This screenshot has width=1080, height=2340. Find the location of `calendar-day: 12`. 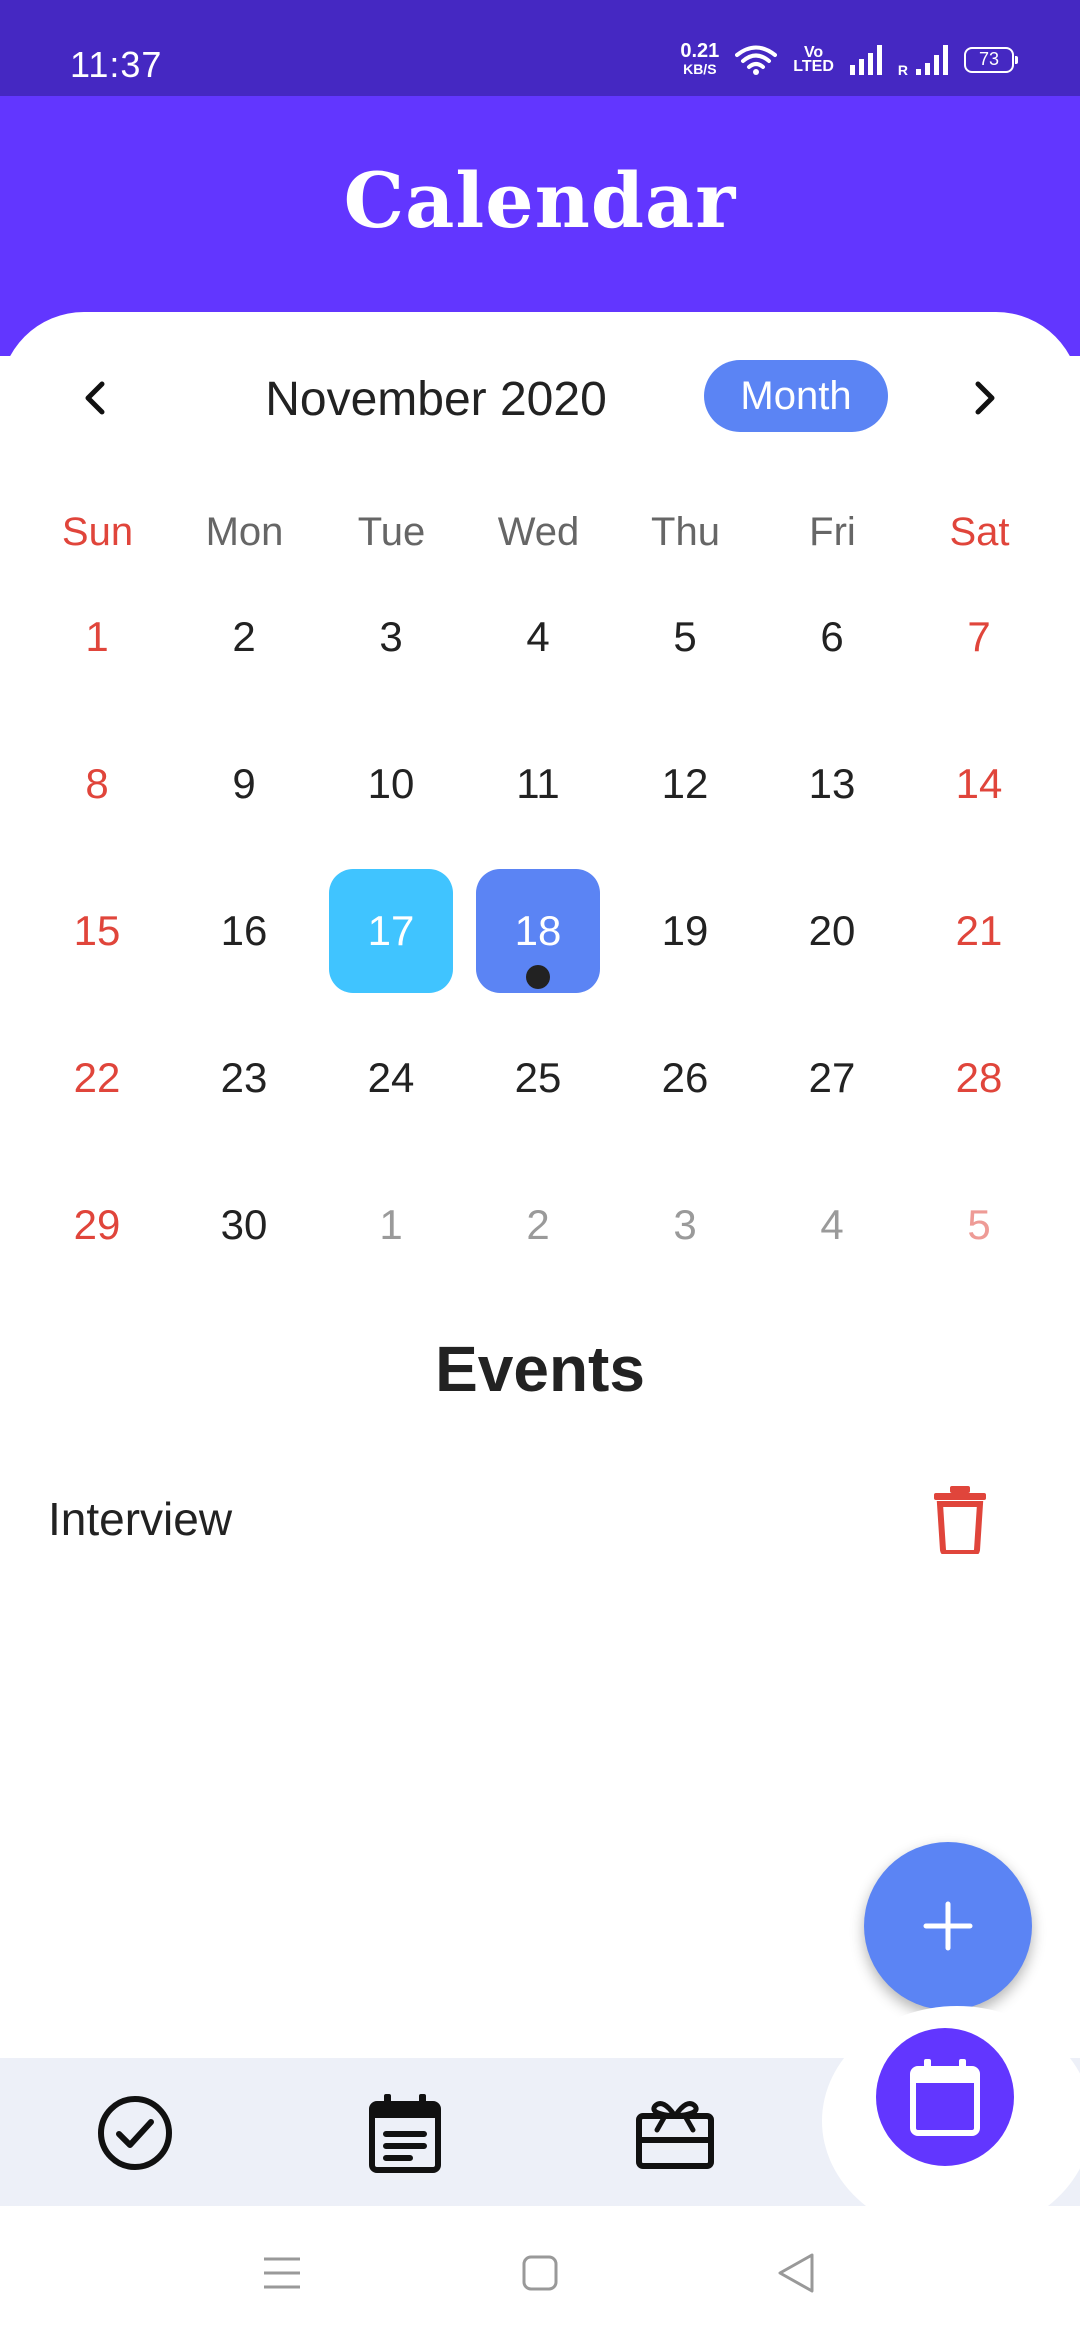

calendar-day: 12 is located at coordinates (685, 784).